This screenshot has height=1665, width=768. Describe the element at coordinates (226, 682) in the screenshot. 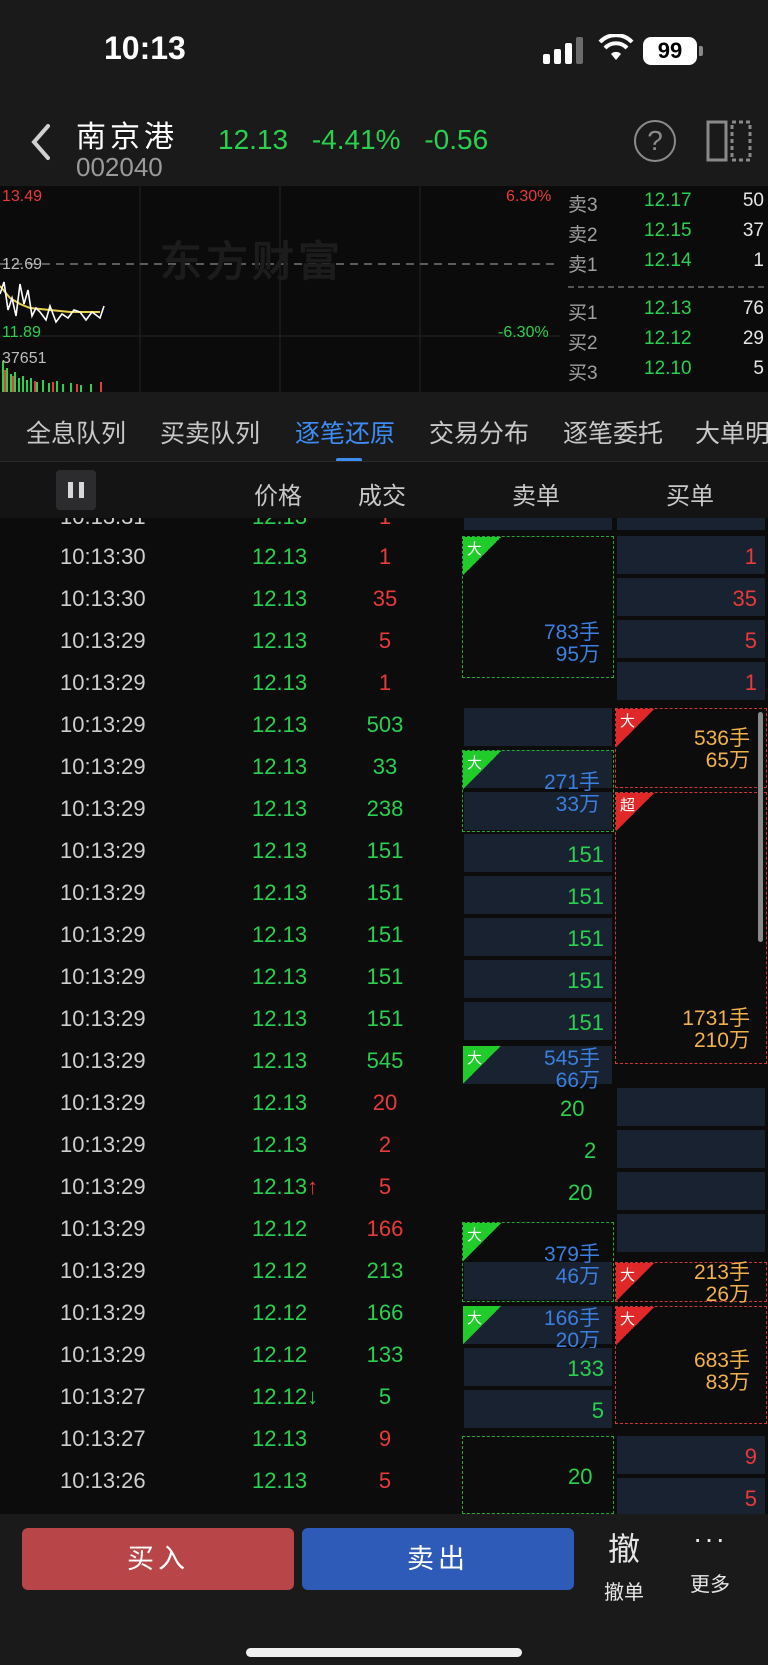

I see `table-row: 10:13:29 12.13 1` at that location.